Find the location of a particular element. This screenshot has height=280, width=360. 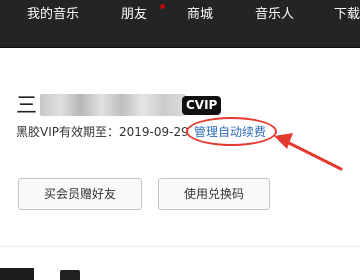

annotation-arrow-icon is located at coordinates (308, 152).